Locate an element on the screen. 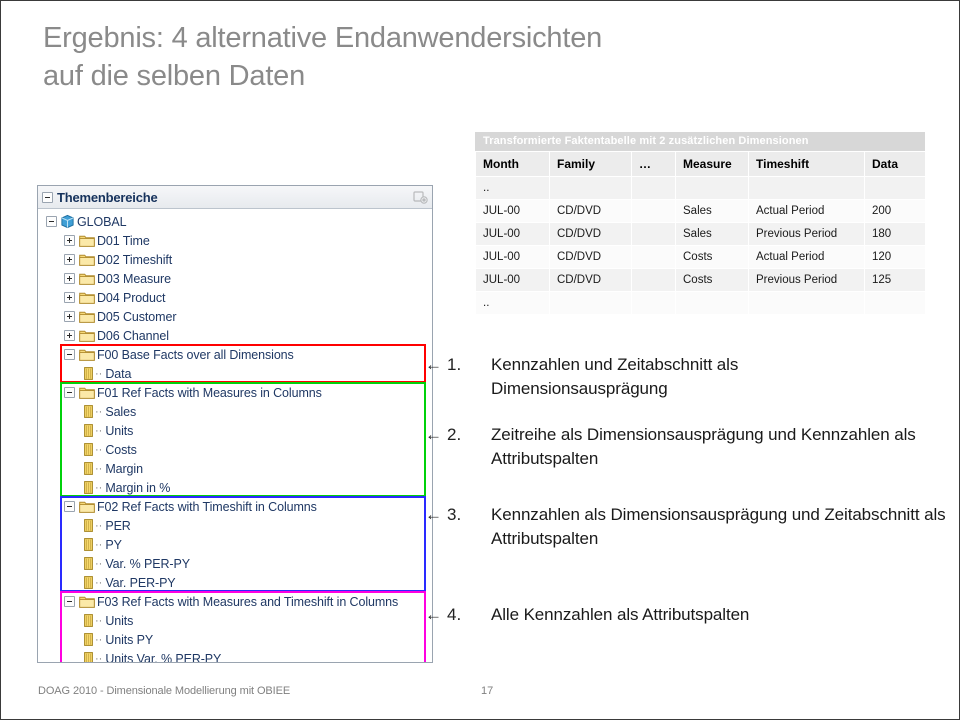  tree-node-data: ·· Data is located at coordinates (235, 373).